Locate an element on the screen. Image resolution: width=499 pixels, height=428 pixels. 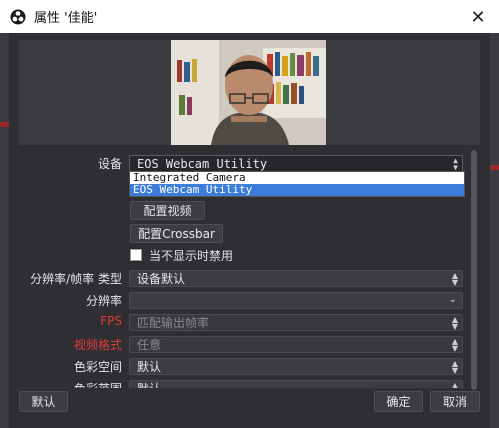
backdrop-left-strip is located at coordinates (4, 230).